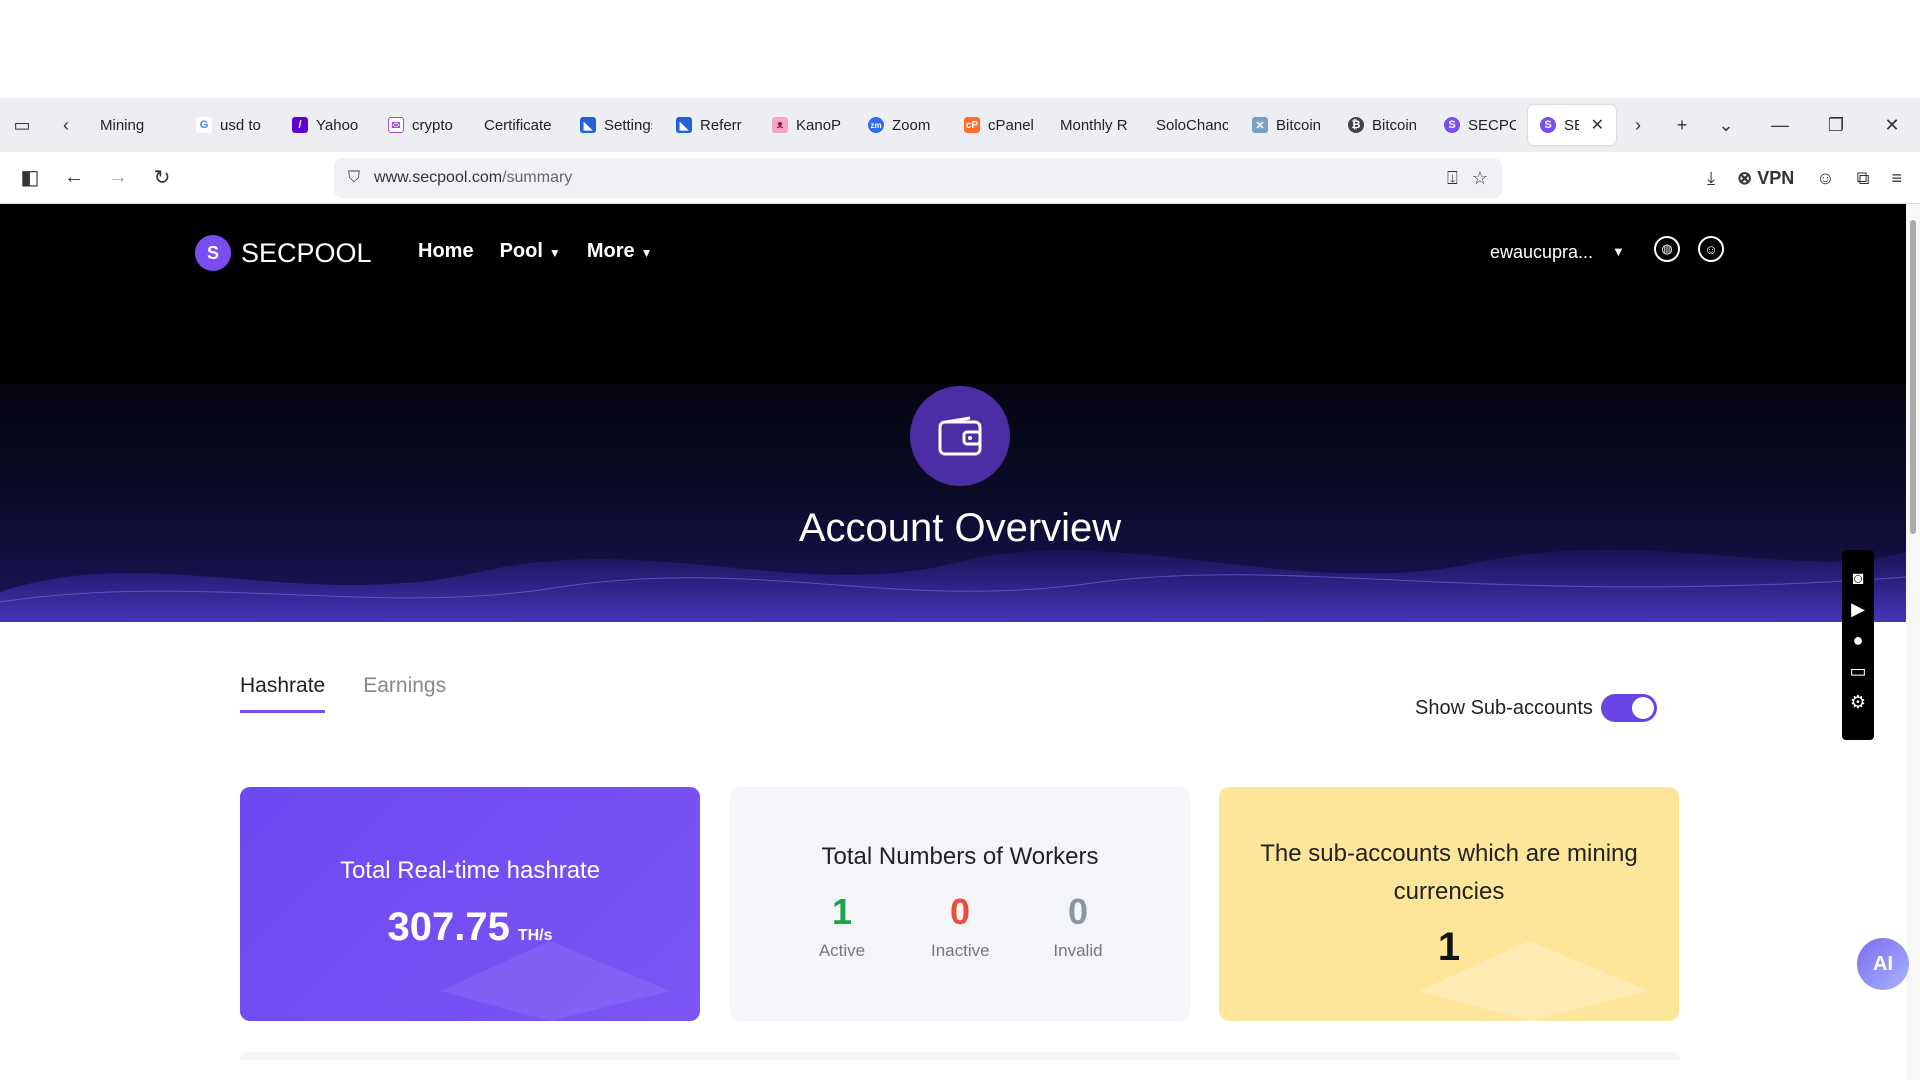  What do you see at coordinates (780, 125) in the screenshot?
I see `cat-icon: ᴥ` at bounding box center [780, 125].